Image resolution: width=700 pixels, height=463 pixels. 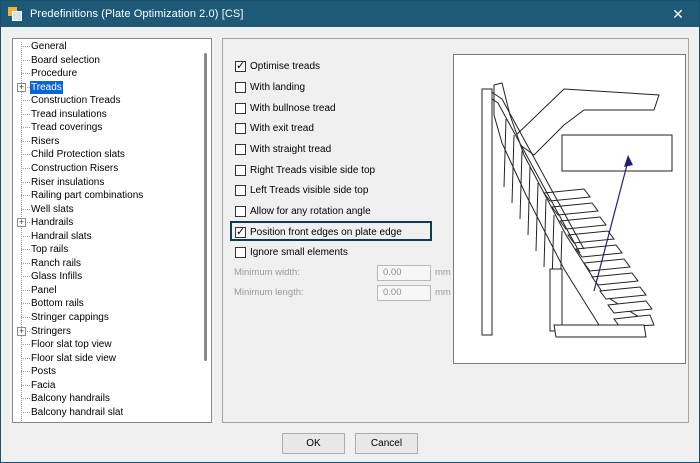 What do you see at coordinates (205, 207) in the screenshot?
I see `tree-scroll-thumb` at bounding box center [205, 207].